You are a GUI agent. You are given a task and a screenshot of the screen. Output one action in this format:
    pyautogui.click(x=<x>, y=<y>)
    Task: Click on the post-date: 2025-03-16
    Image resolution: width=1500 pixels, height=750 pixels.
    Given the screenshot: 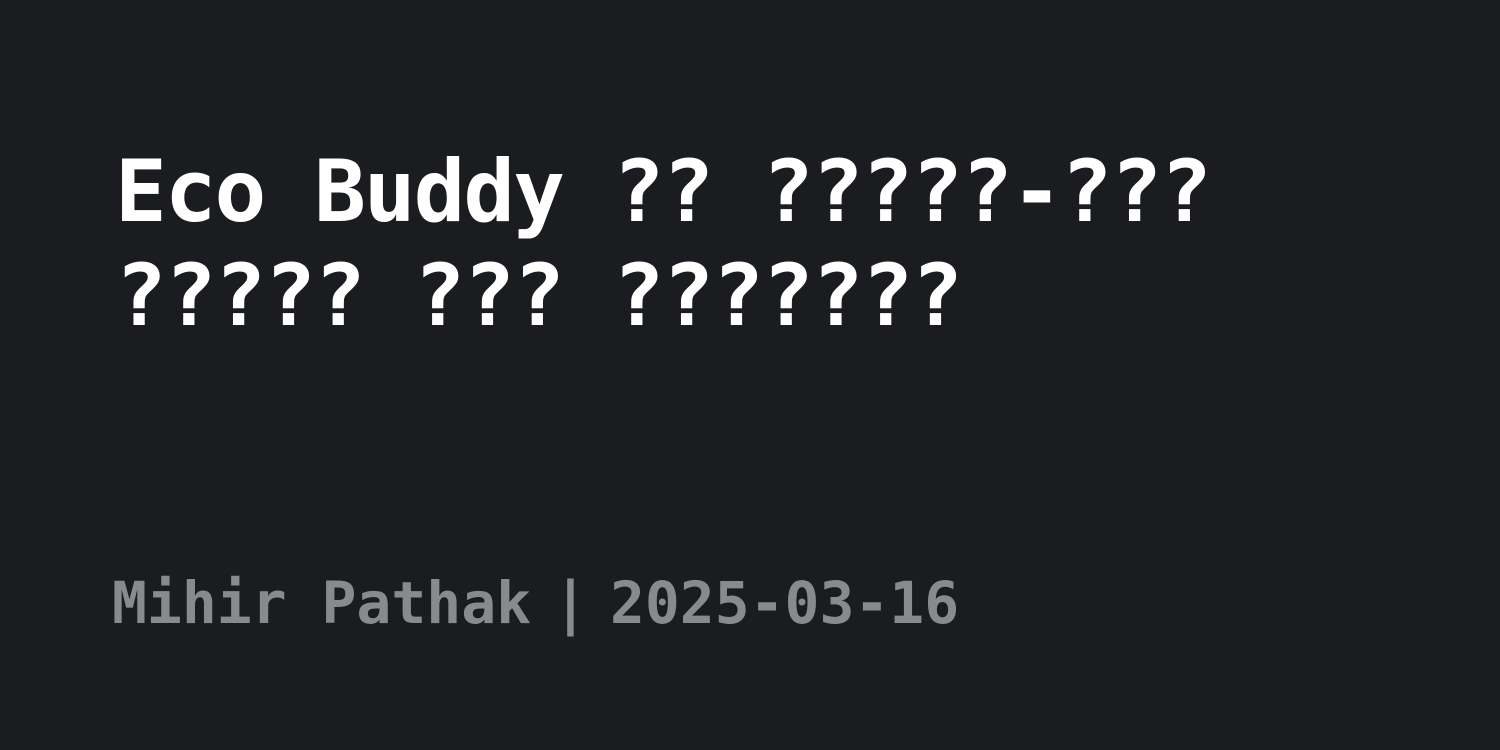 What is the action you would take?
    pyautogui.click(x=784, y=603)
    